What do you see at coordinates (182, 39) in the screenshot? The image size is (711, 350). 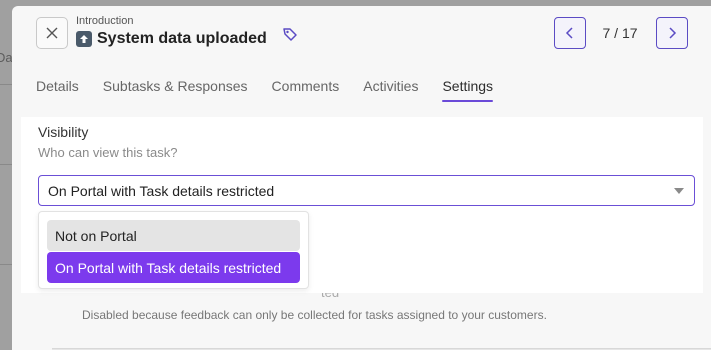 I see `task-title: System data uploaded` at bounding box center [182, 39].